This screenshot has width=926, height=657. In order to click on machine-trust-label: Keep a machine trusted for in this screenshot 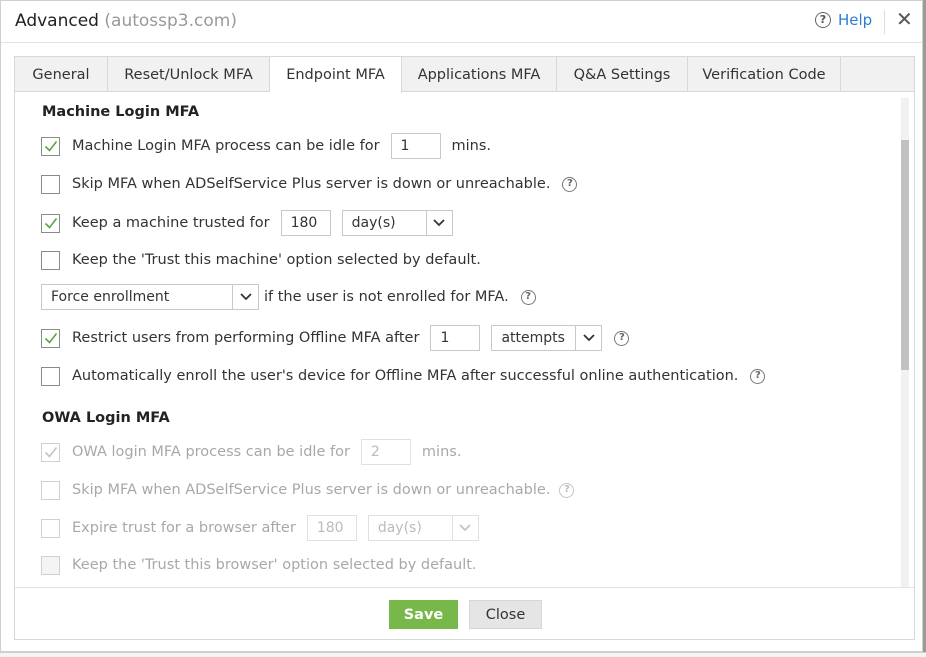, I will do `click(171, 223)`.